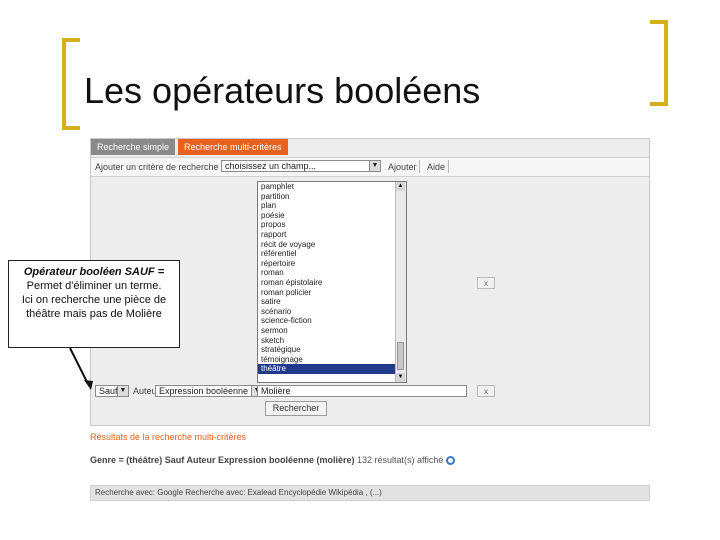 The height and width of the screenshot is (540, 720). What do you see at coordinates (94, 300) in the screenshot?
I see `callout-line: Ici on recherche une pièce de` at bounding box center [94, 300].